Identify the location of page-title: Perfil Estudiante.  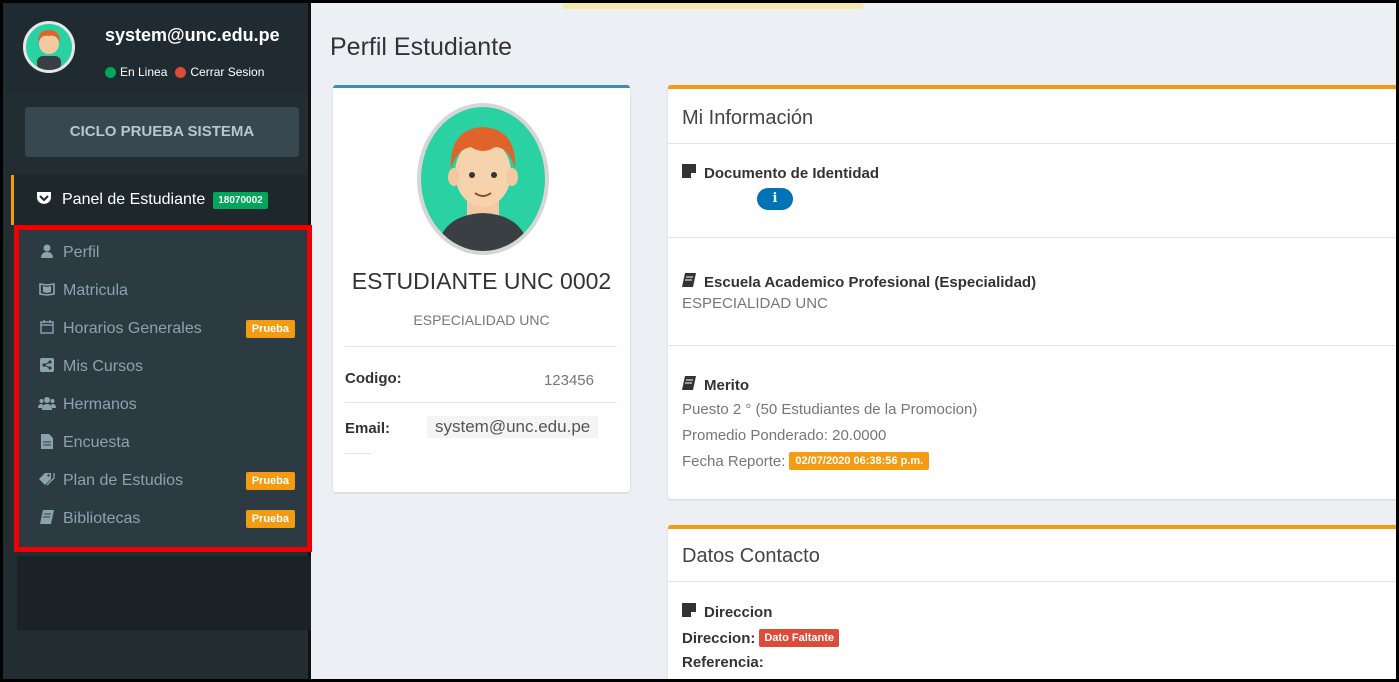
(421, 47).